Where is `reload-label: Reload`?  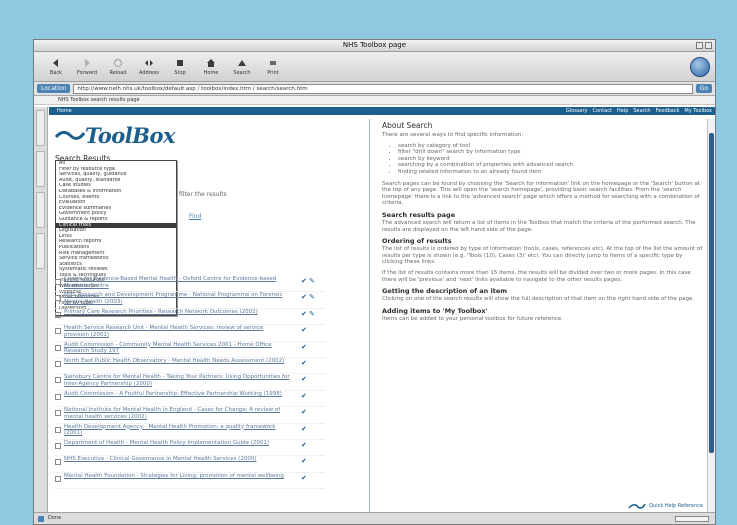 reload-label: Reload is located at coordinates (118, 73).